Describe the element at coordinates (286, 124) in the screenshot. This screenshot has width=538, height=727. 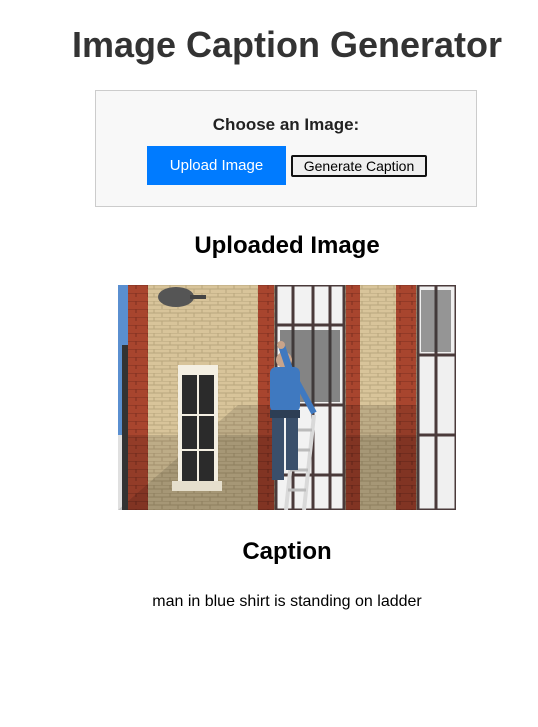
I see `choose-image-label: Choose an Image:` at that location.